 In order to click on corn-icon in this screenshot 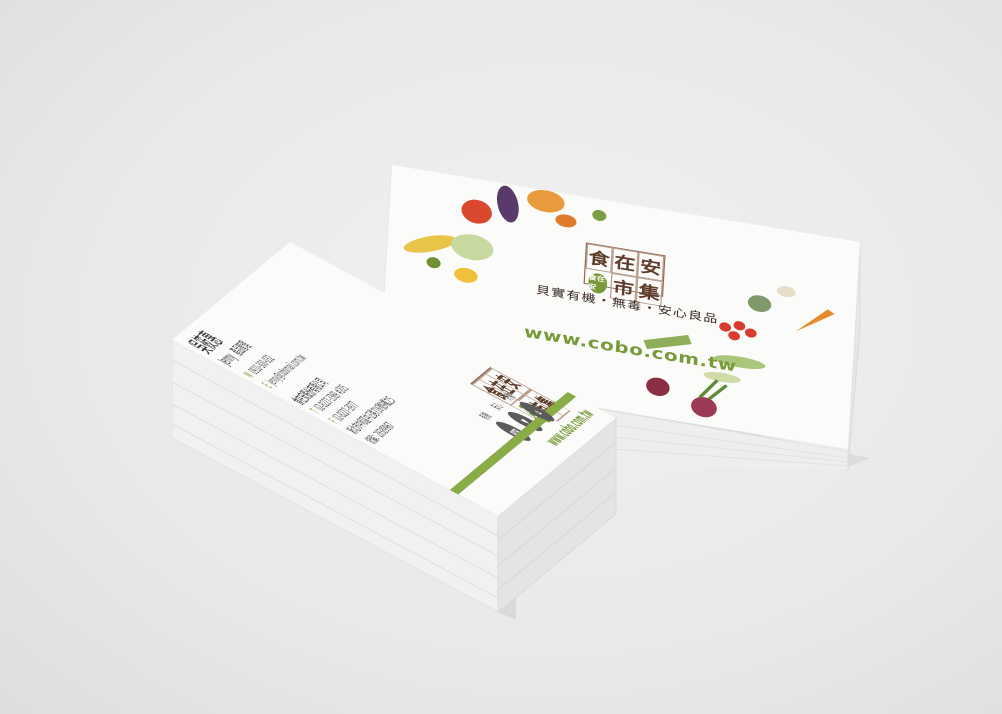, I will do `click(430, 244)`.